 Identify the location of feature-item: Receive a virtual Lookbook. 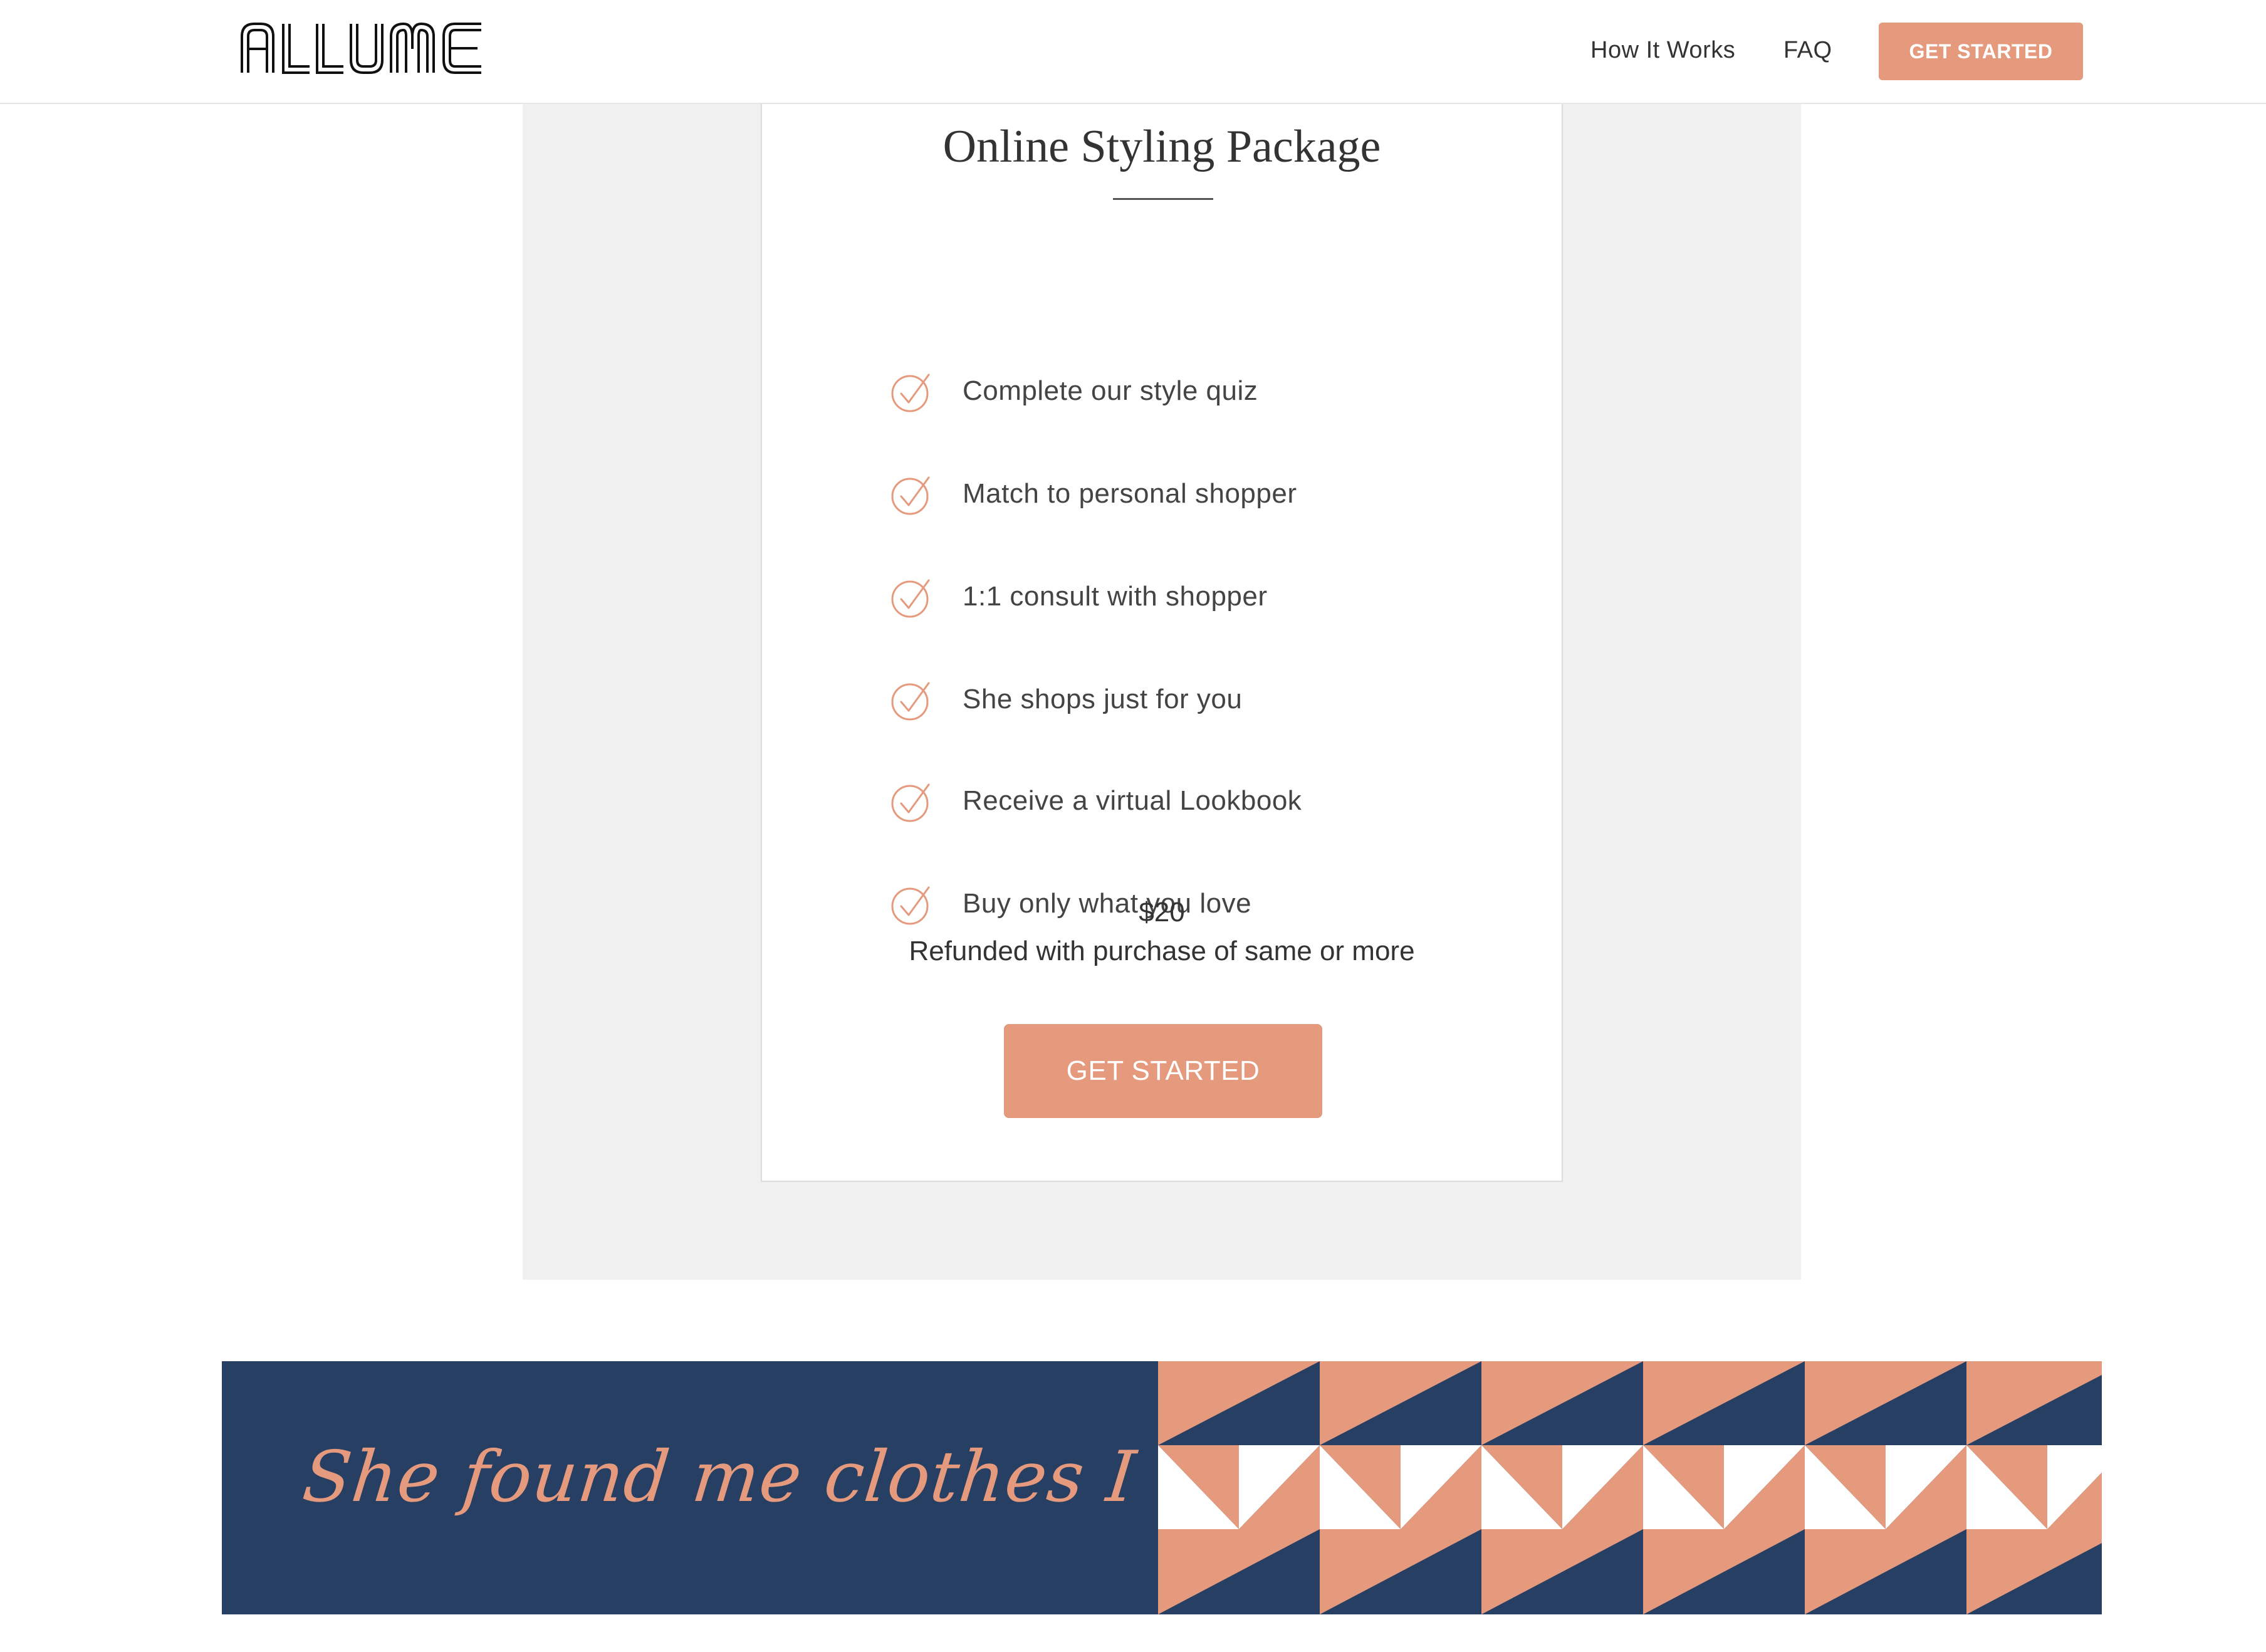
(1172, 801).